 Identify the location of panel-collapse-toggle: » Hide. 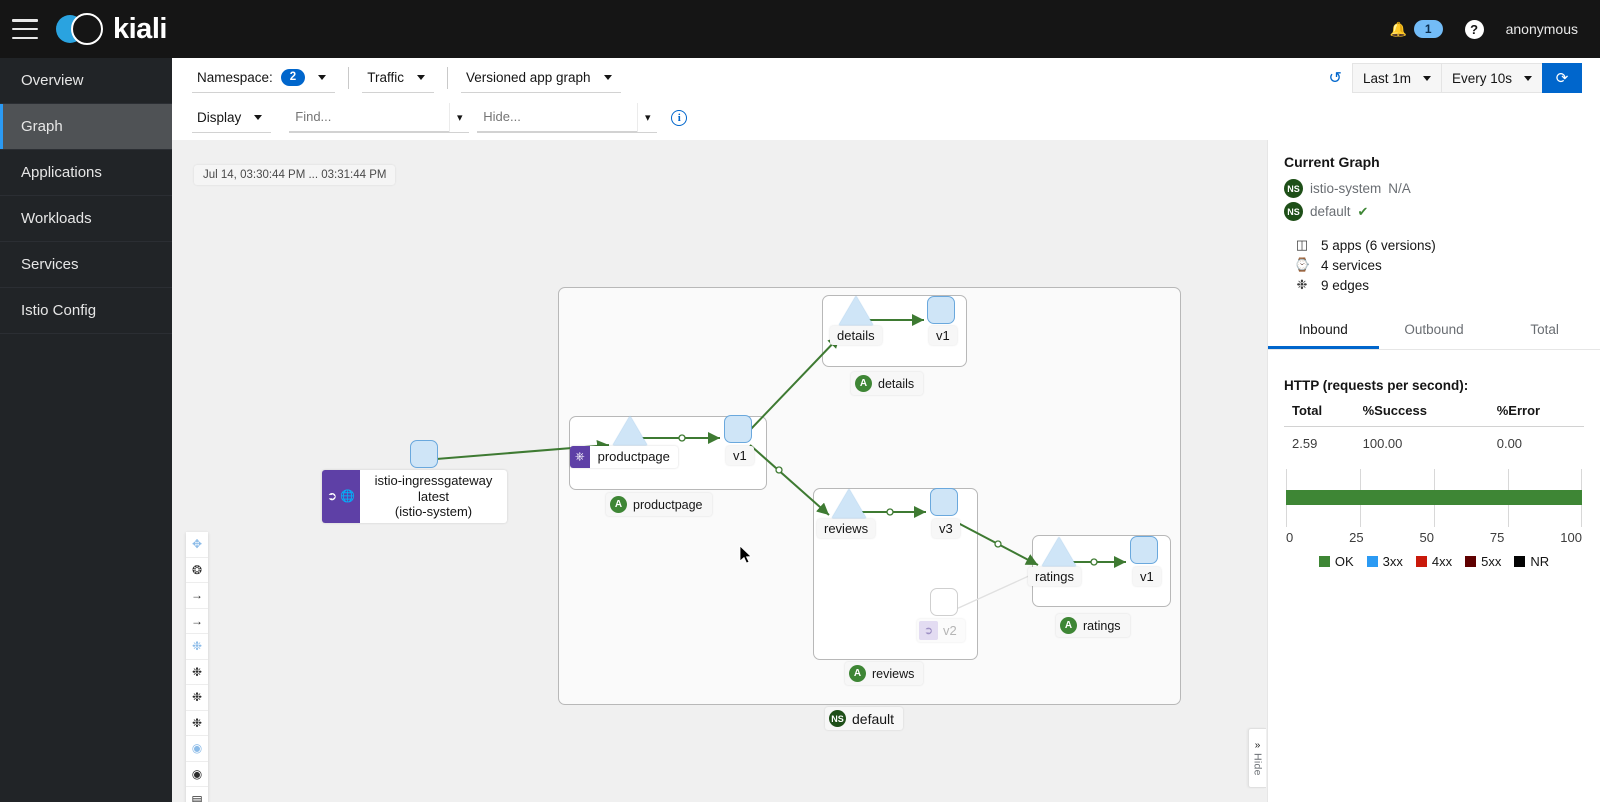
(1257, 758).